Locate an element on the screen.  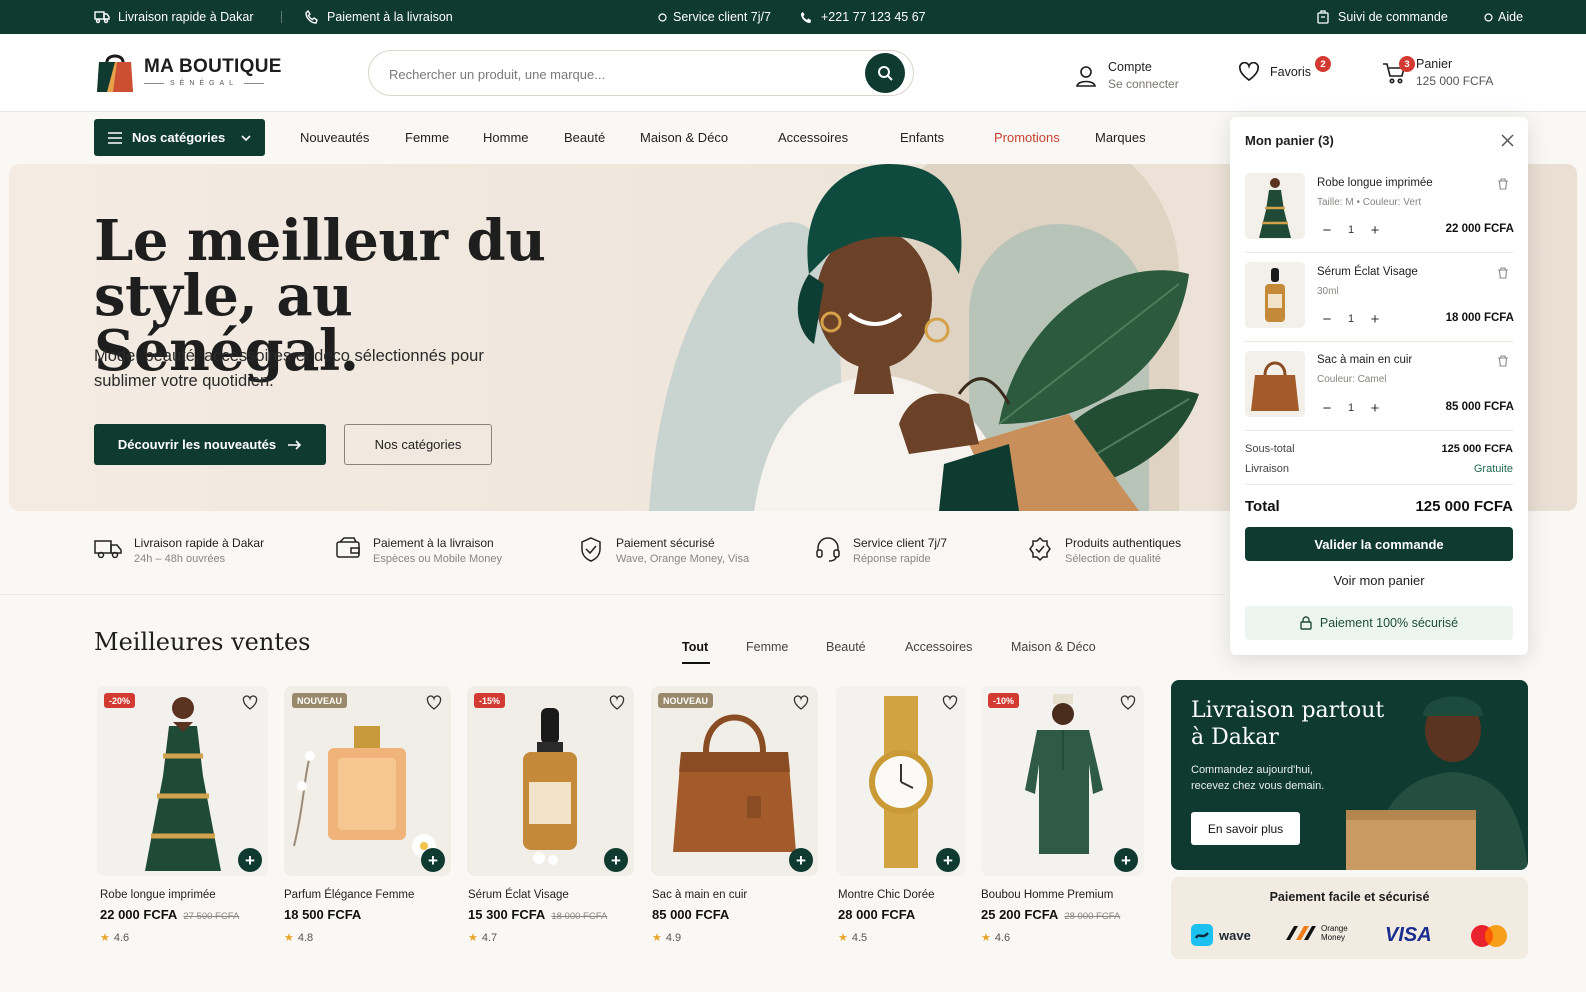
delivery-label: Livraison is located at coordinates (1267, 469).